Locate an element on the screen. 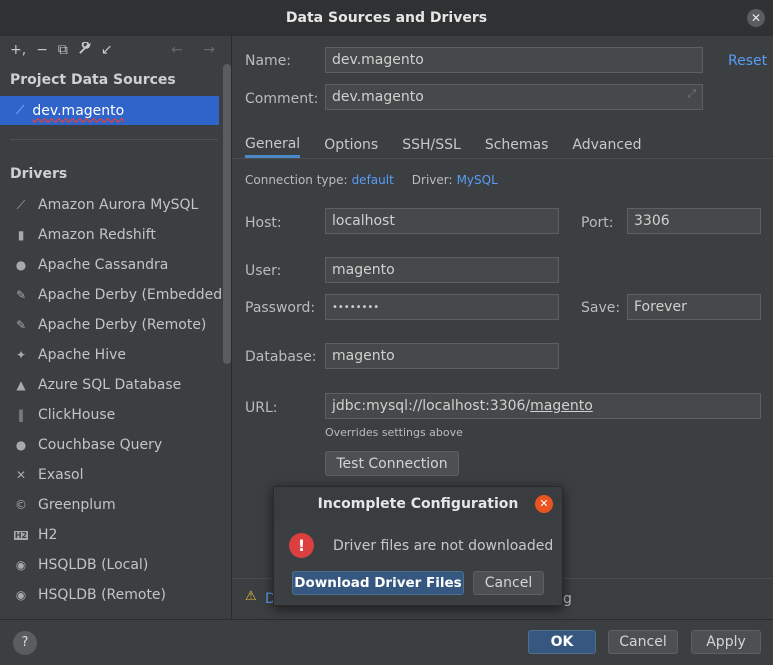  driver-item: © Greenplum is located at coordinates (115, 505).